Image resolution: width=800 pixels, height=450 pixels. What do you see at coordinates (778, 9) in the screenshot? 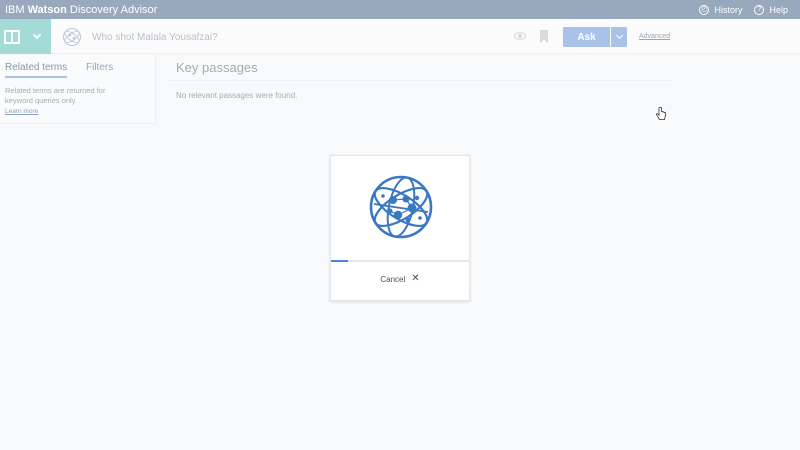
I see `help-label: Help` at bounding box center [778, 9].